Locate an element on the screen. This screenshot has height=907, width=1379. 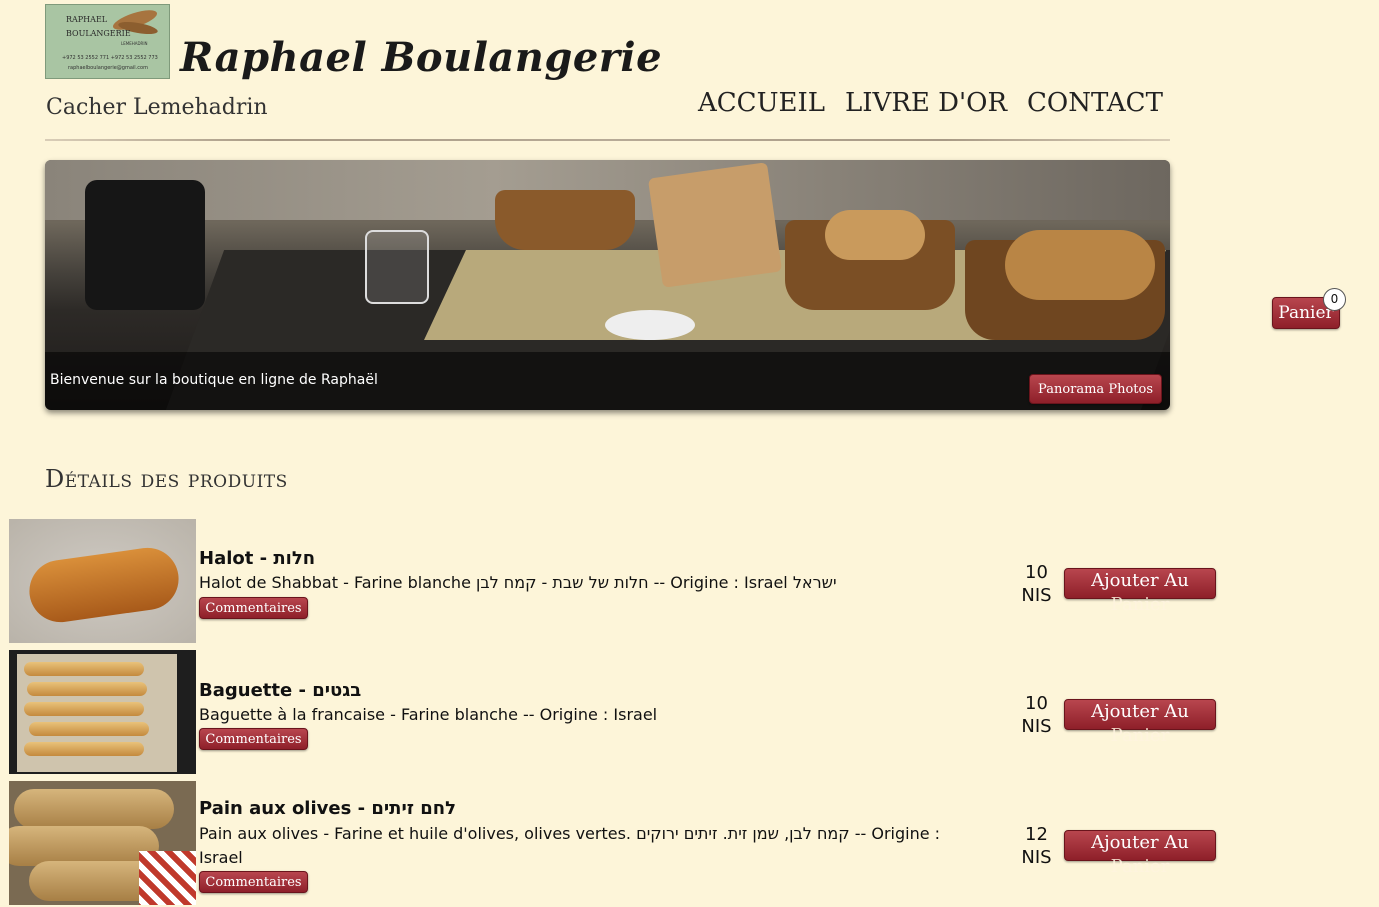
product-name: Halot - חלות is located at coordinates (257, 558).